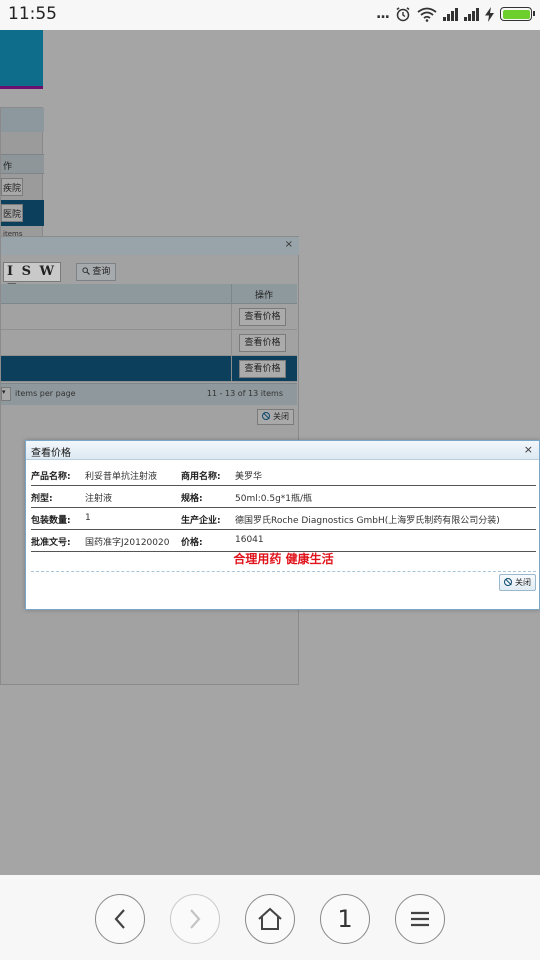 Image resolution: width=540 pixels, height=960 pixels. What do you see at coordinates (121, 477) in the screenshot?
I see `product-name-value: 利妥昔单抗注射液` at bounding box center [121, 477].